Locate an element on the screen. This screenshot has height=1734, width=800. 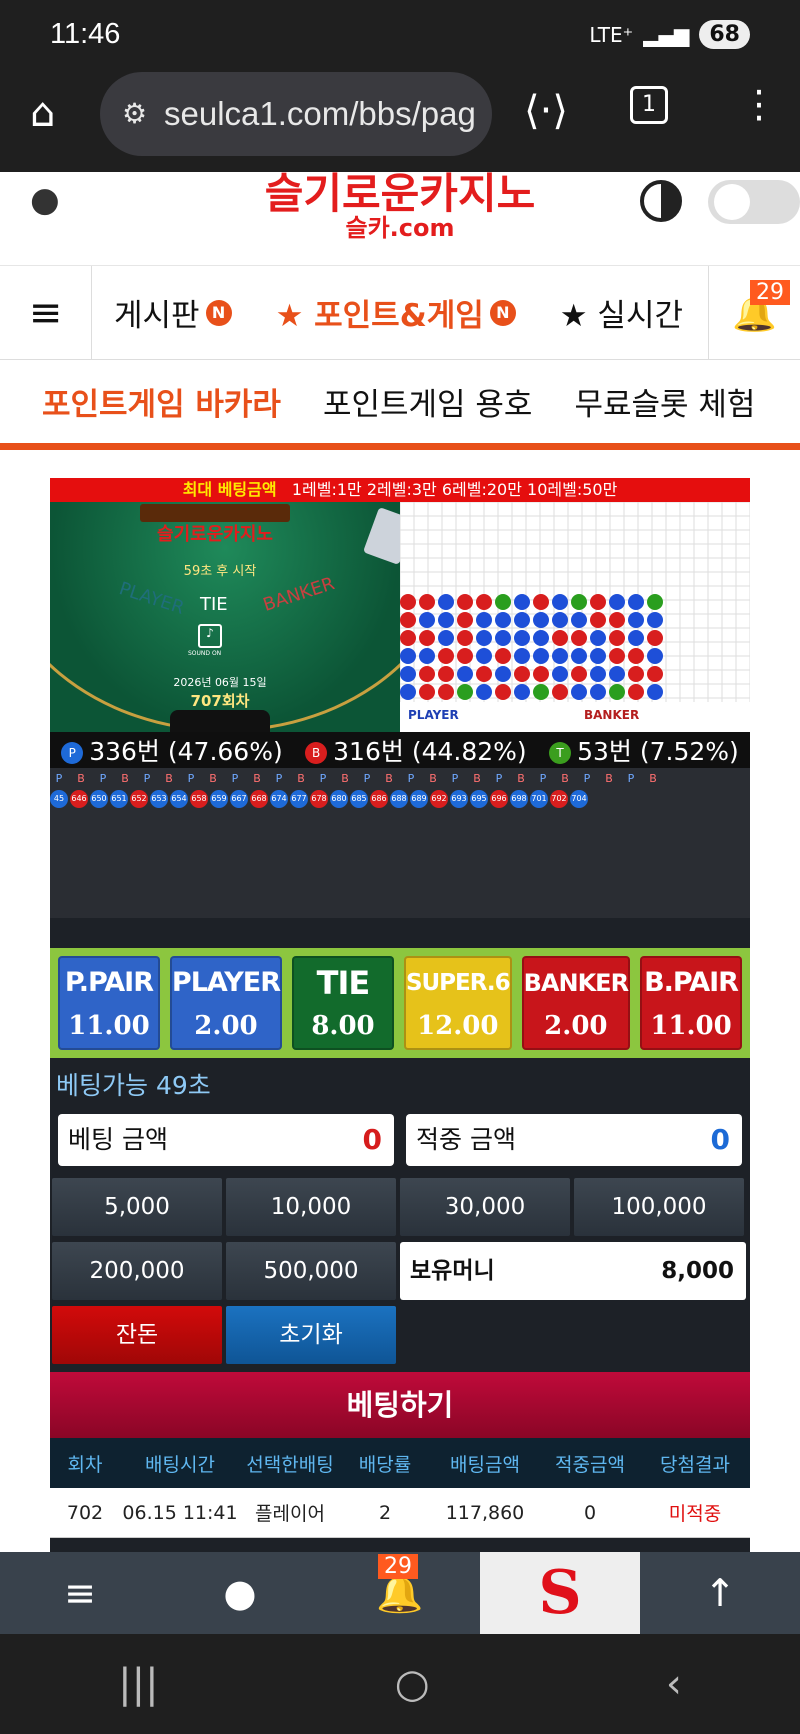
chip-10000-button: 10,000 is located at coordinates (311, 1207).